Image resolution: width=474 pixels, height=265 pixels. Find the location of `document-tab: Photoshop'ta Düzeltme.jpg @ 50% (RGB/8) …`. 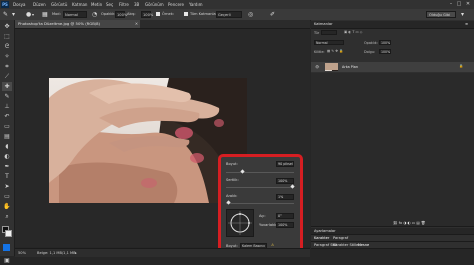

document-tab: Photoshop'ta Düzeltme.jpg @ 50% (RGB/8) … is located at coordinates (77, 24).